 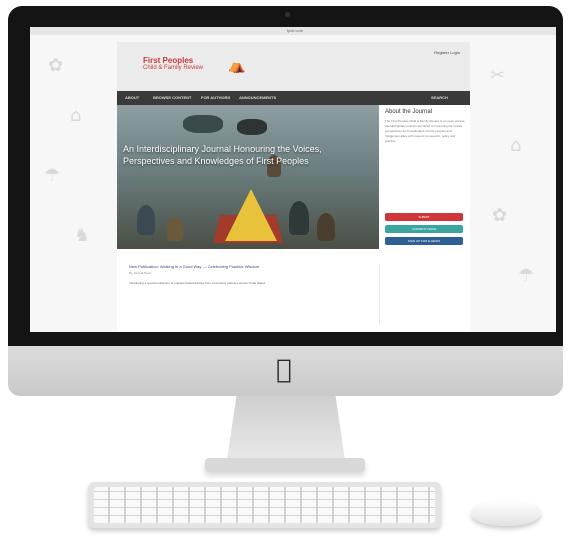 What do you see at coordinates (286, 428) in the screenshot?
I see `monitor-stand` at bounding box center [286, 428].